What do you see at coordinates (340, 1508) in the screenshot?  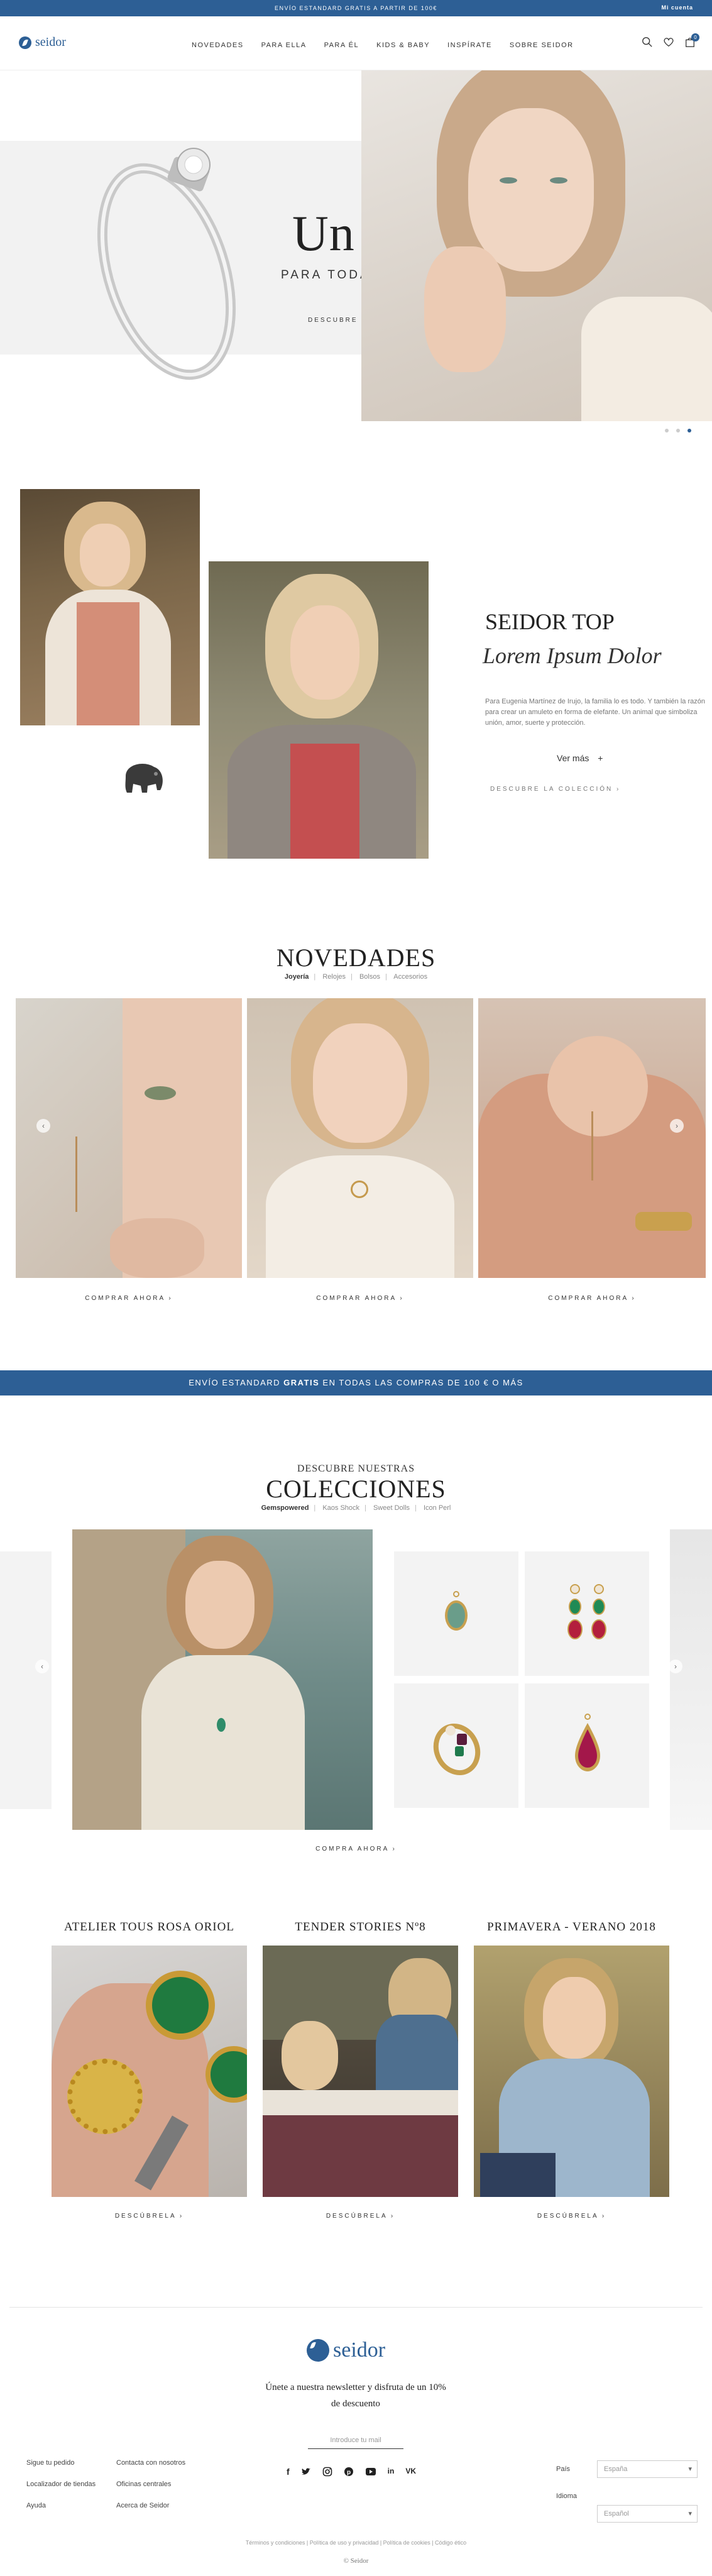 I see `tab-kaos-shock: Kaos Shock` at bounding box center [340, 1508].